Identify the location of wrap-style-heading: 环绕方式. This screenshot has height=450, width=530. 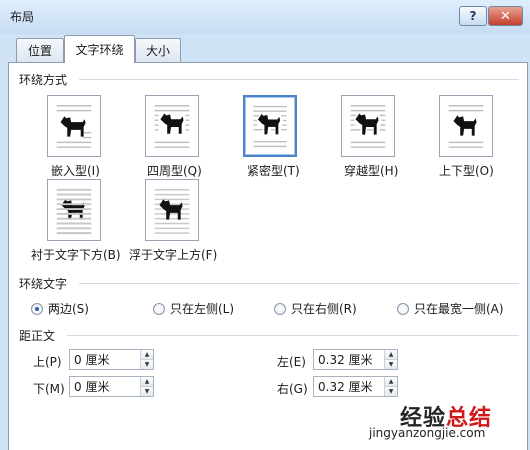
(43, 80).